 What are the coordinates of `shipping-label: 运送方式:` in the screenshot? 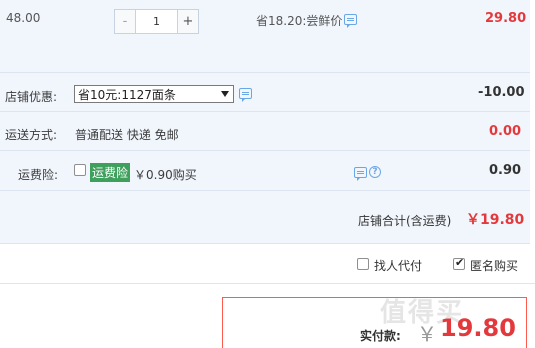 It's located at (31, 135).